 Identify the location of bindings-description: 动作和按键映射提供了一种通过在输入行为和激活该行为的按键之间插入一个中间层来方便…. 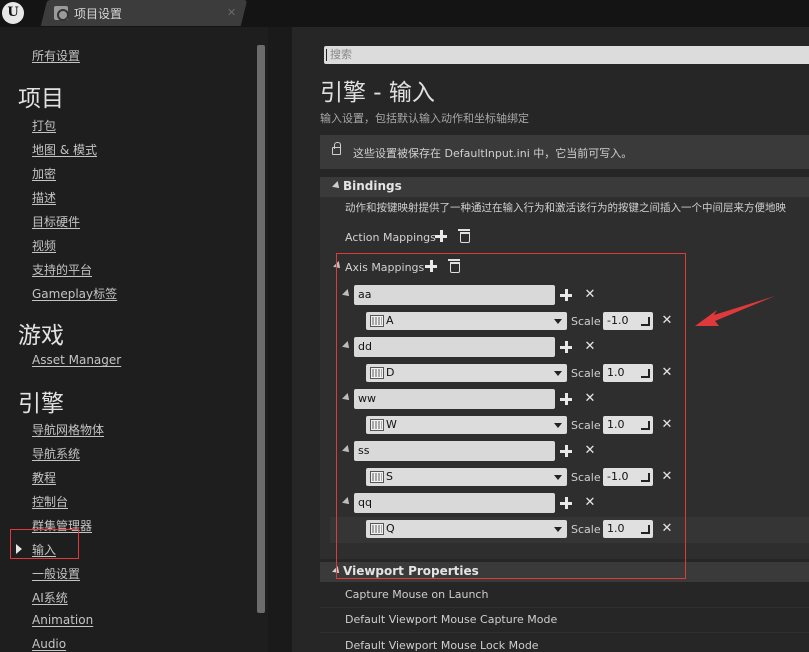
(565, 208).